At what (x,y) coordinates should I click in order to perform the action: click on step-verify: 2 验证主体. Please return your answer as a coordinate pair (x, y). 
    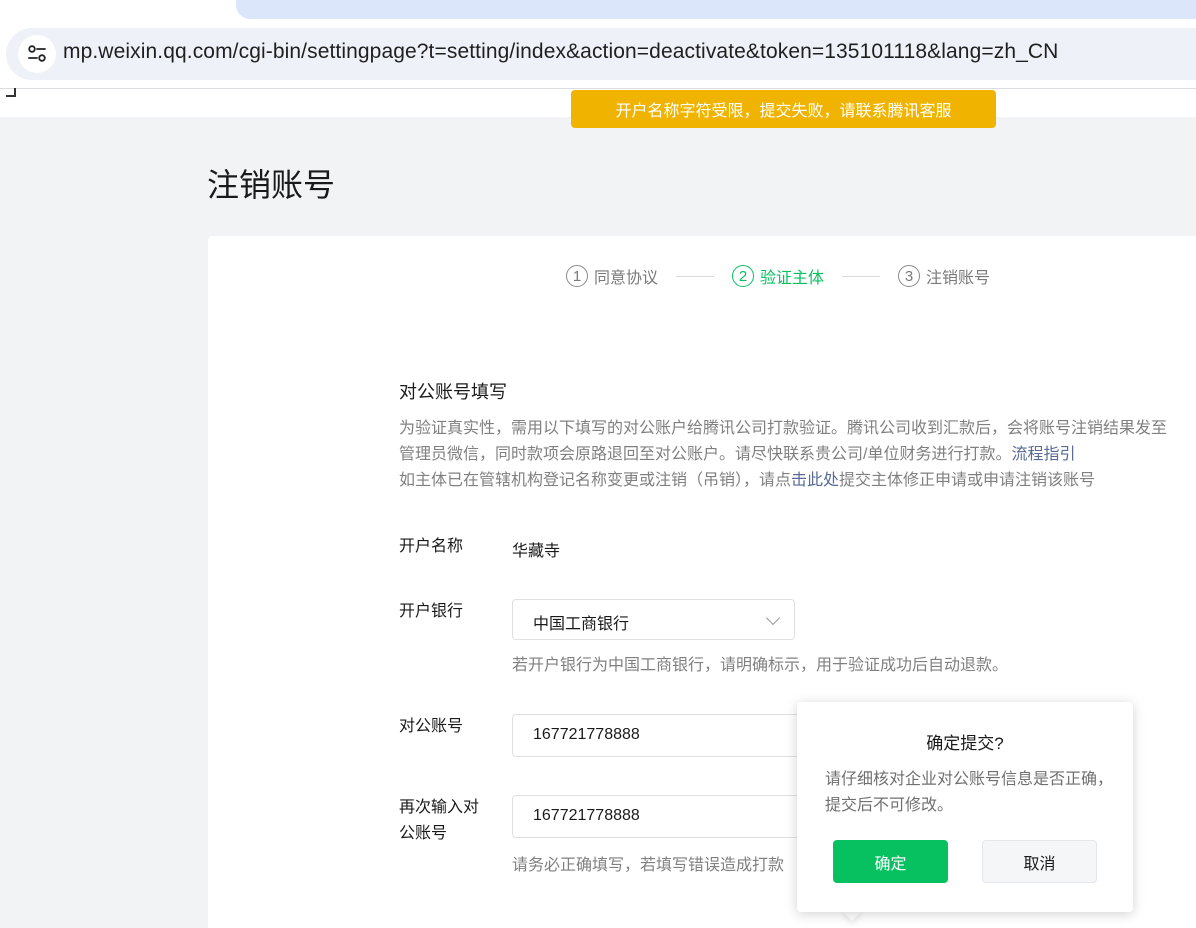
    Looking at the image, I should click on (778, 276).